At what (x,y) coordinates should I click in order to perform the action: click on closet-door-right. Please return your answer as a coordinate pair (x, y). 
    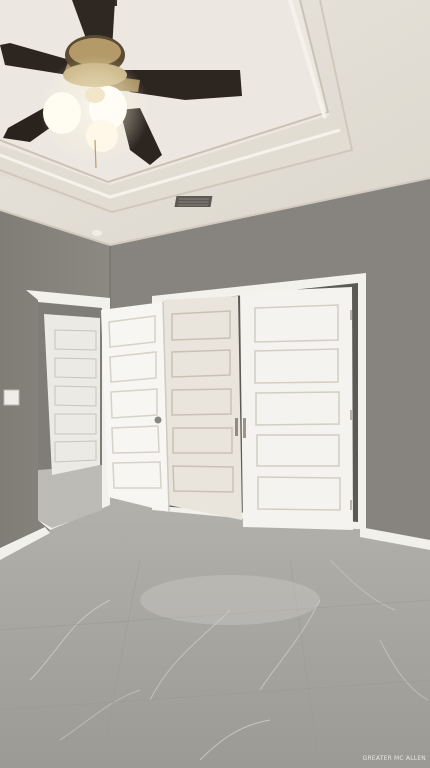
    Looking at the image, I should click on (296, 408).